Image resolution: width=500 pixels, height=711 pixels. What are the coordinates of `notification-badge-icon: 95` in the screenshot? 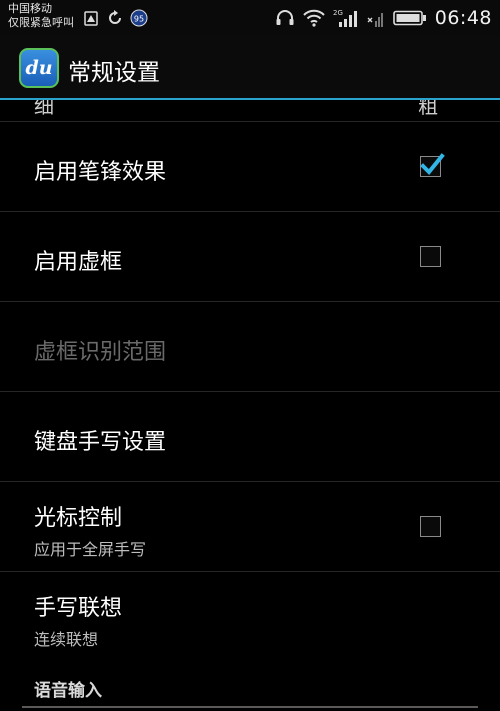 It's located at (139, 18).